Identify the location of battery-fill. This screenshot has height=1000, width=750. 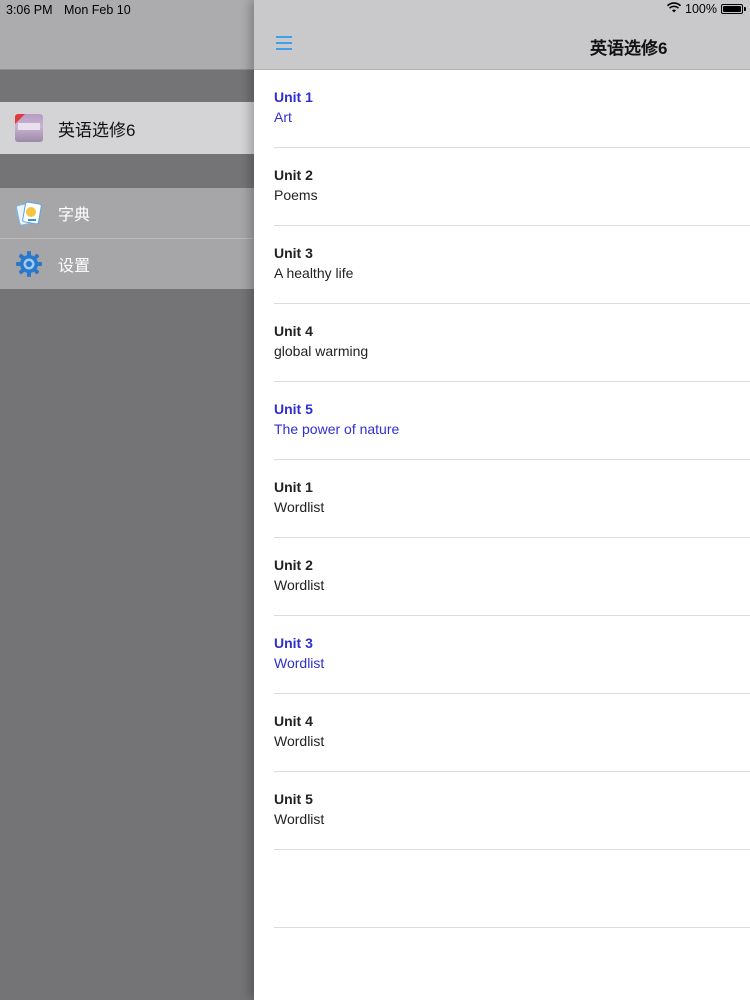
(732, 9).